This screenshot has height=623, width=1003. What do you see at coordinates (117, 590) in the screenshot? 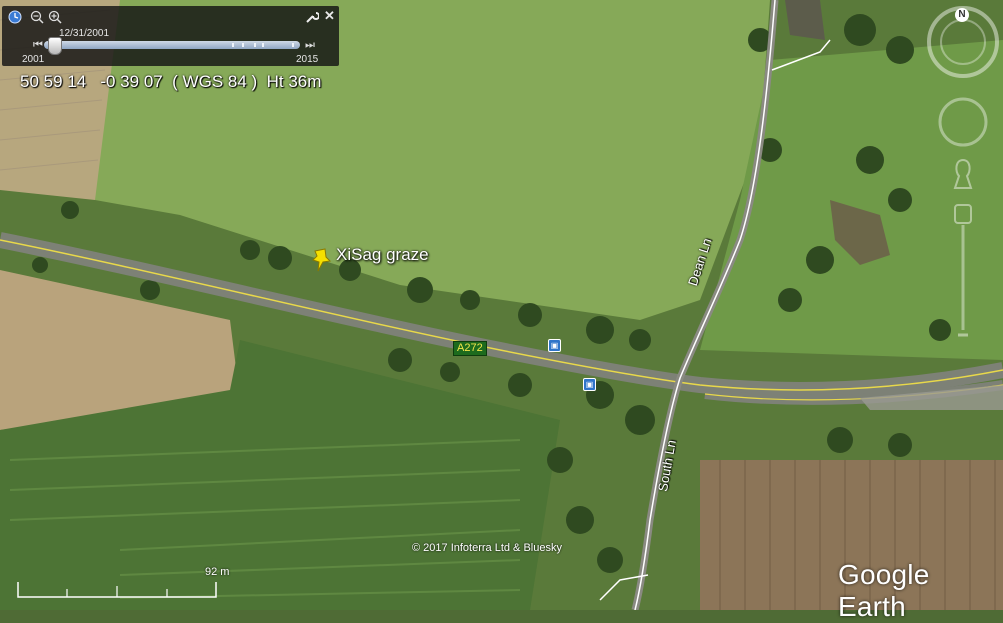
I see `scale-bar` at bounding box center [117, 590].